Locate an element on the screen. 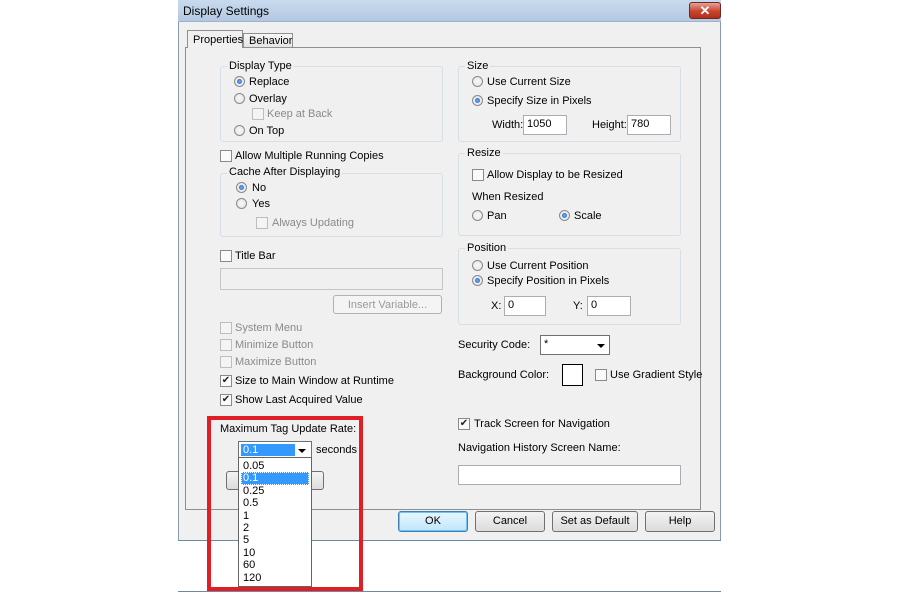 The image size is (900, 593). radio-specify-position is located at coordinates (477, 280).